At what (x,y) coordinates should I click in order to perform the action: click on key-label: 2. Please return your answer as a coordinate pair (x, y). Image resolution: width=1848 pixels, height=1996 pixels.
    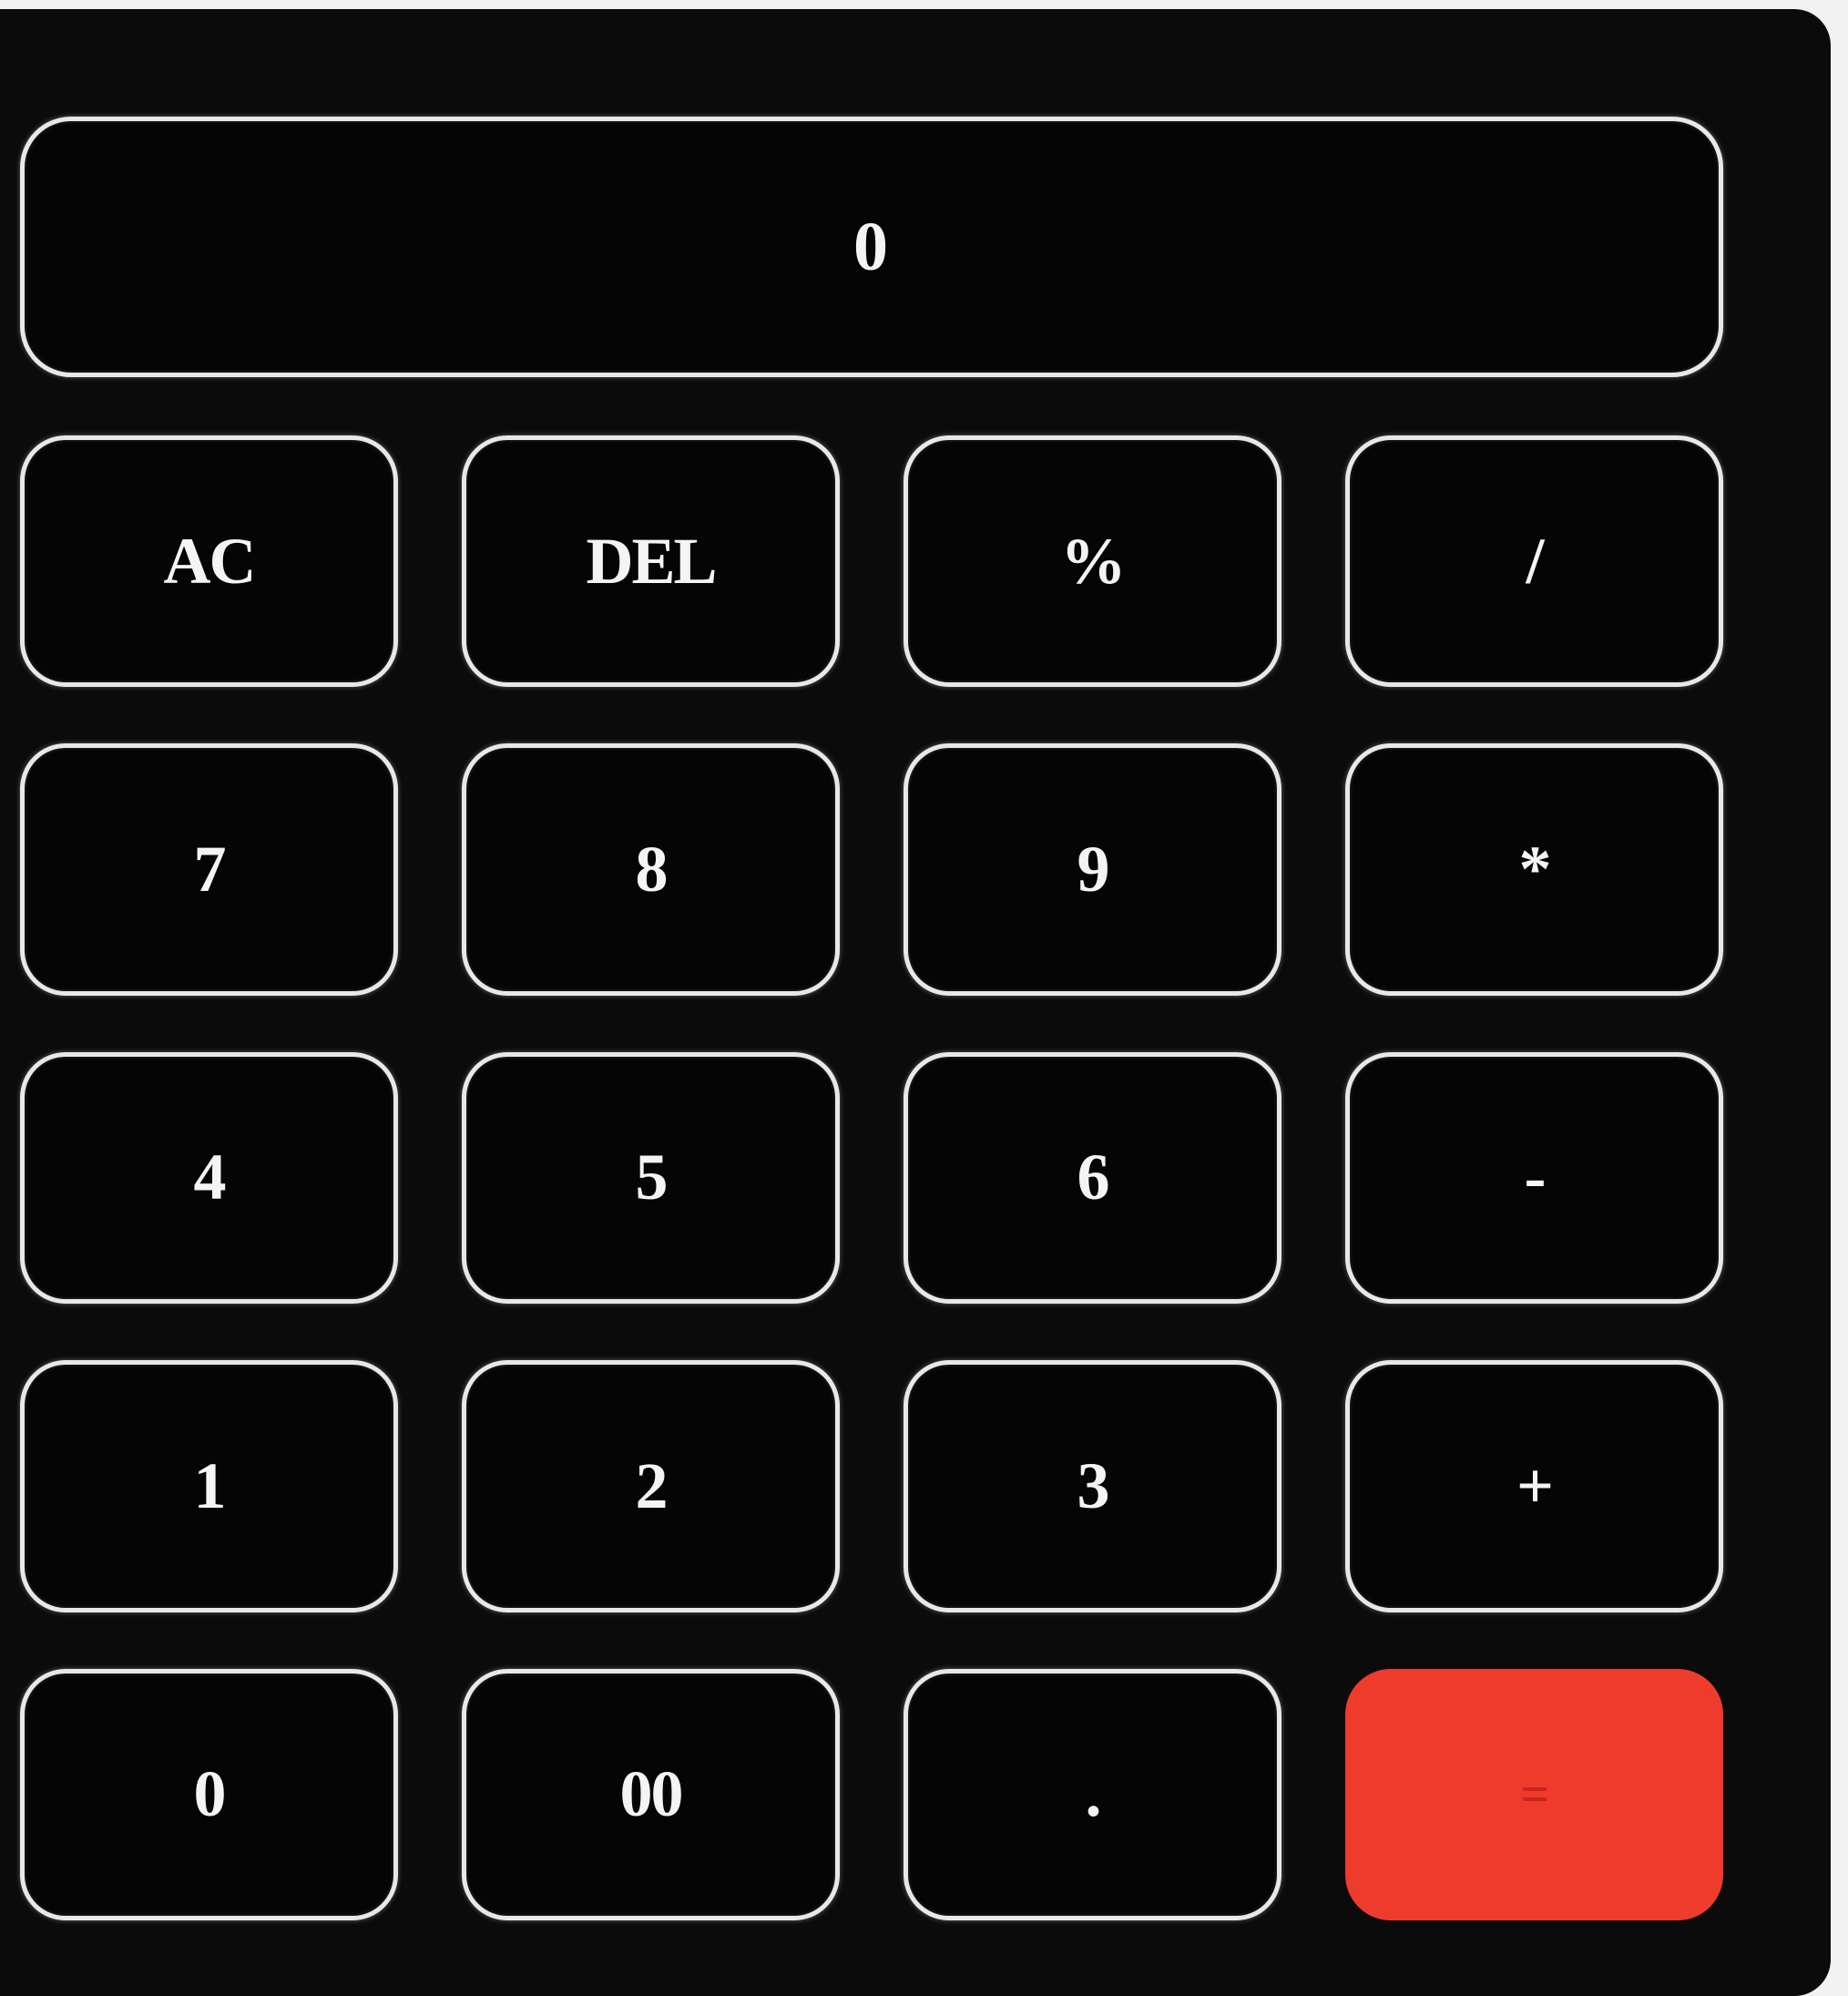
    Looking at the image, I should click on (652, 1485).